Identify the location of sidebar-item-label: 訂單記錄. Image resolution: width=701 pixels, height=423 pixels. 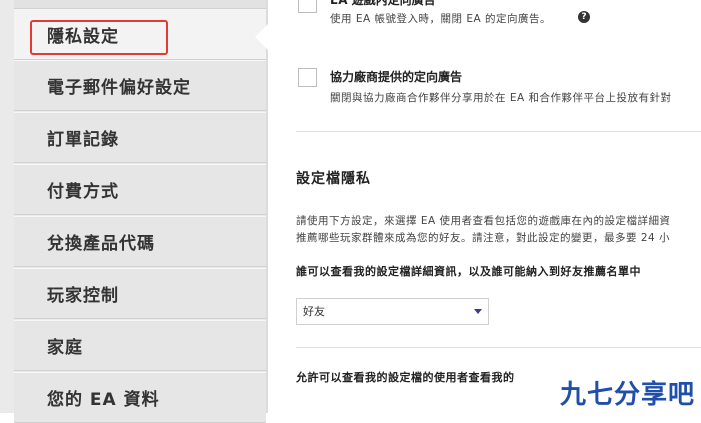
(83, 140).